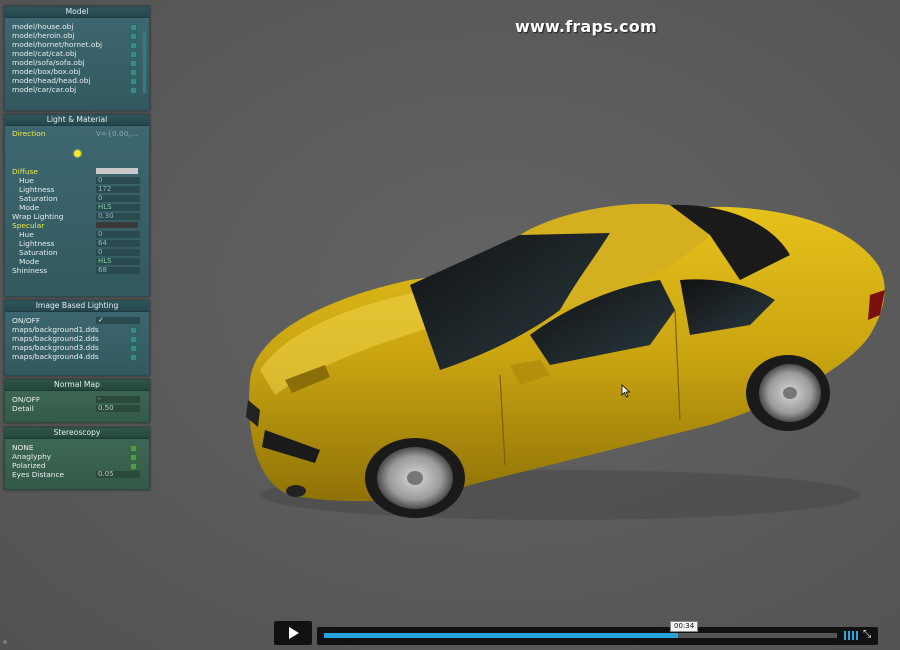  Describe the element at coordinates (77, 347) in the screenshot. I see `ibl-map-item: maps/background3.dds` at that location.